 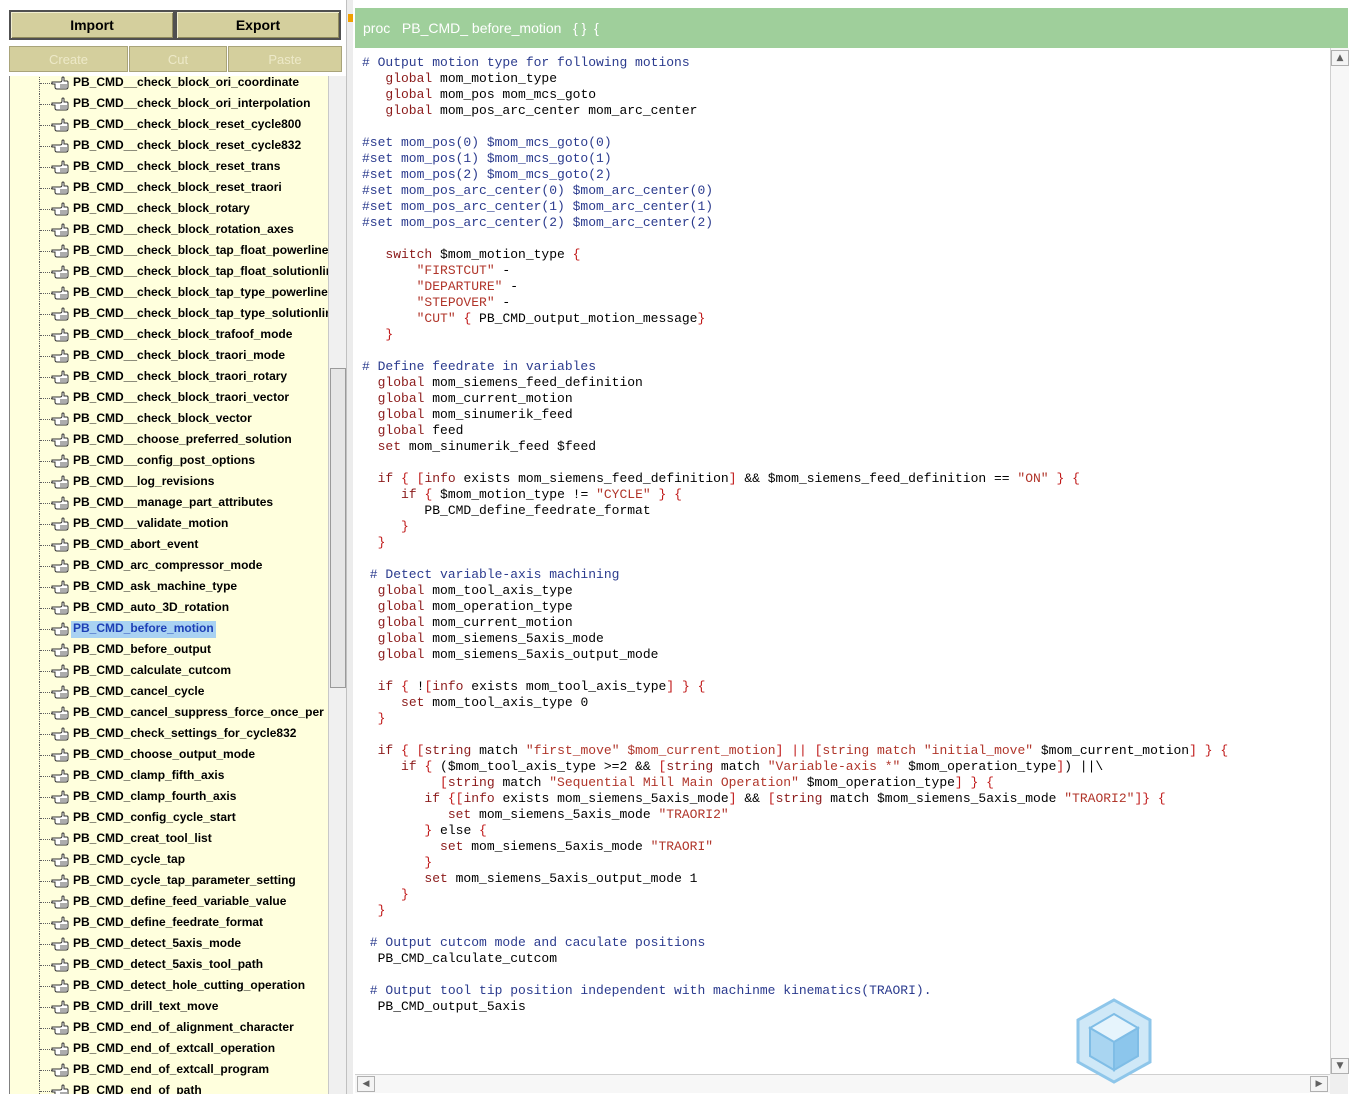 What do you see at coordinates (169, 650) in the screenshot?
I see `tree-item: PB_CMD_before_output` at bounding box center [169, 650].